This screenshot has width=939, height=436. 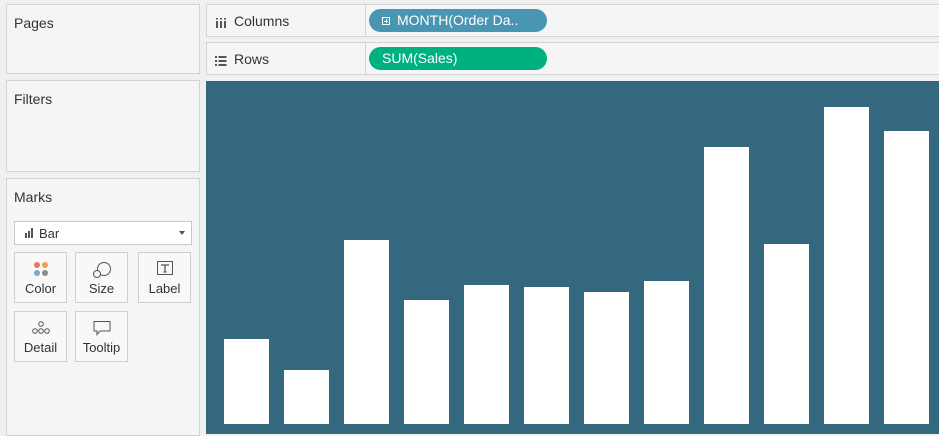 I want to click on tooltip-button: Tooltip, so click(x=101, y=336).